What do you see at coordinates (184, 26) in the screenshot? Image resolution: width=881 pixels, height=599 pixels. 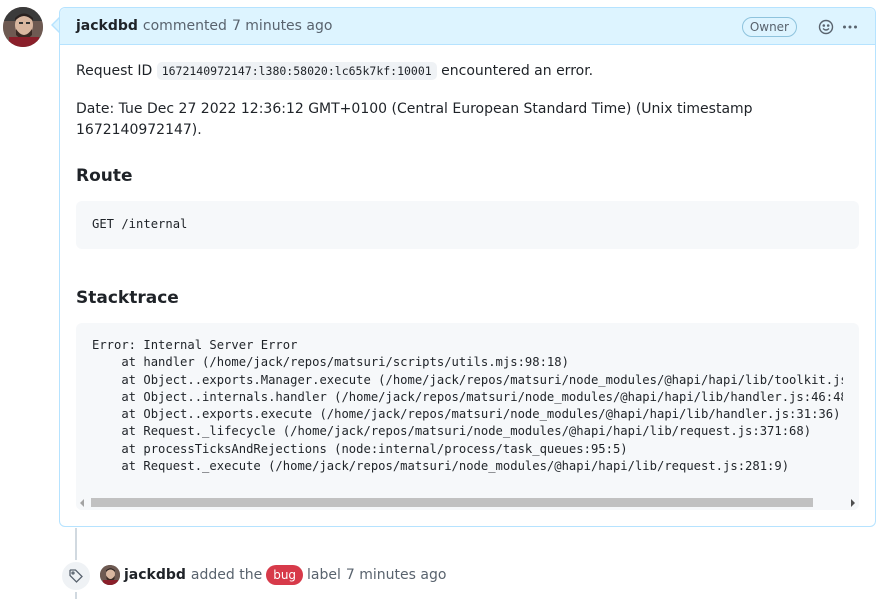 I see `comment-action: commented` at bounding box center [184, 26].